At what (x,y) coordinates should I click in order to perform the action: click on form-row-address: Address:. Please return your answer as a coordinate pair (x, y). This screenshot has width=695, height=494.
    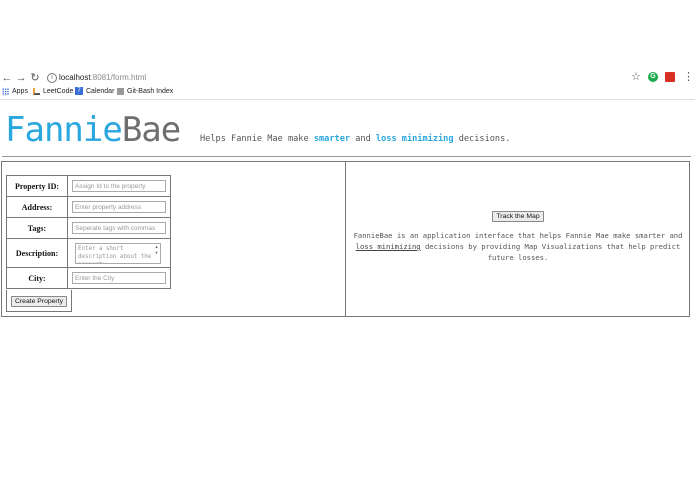
    Looking at the image, I should click on (88, 207).